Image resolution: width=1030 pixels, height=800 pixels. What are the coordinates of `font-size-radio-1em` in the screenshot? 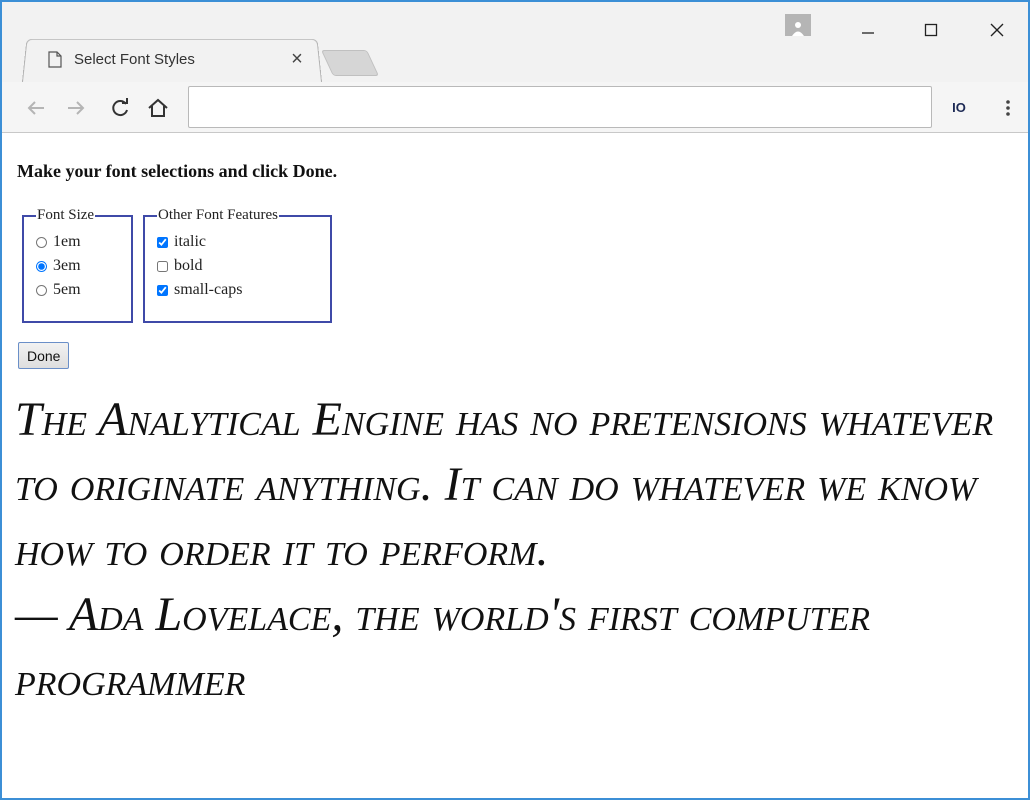 It's located at (41, 242).